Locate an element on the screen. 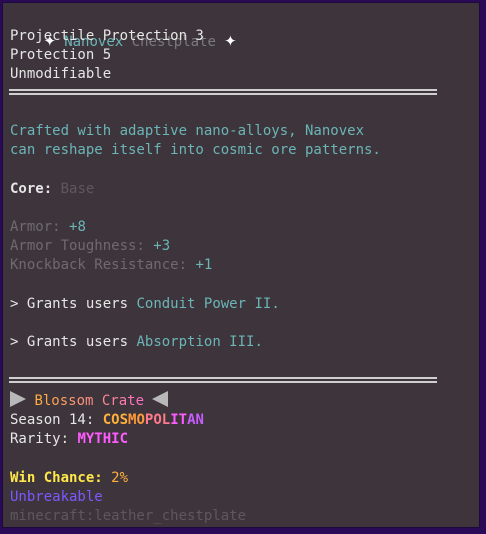 This screenshot has width=486, height=534. stat-line: Armor Toughness: +3 is located at coordinates (90, 246).